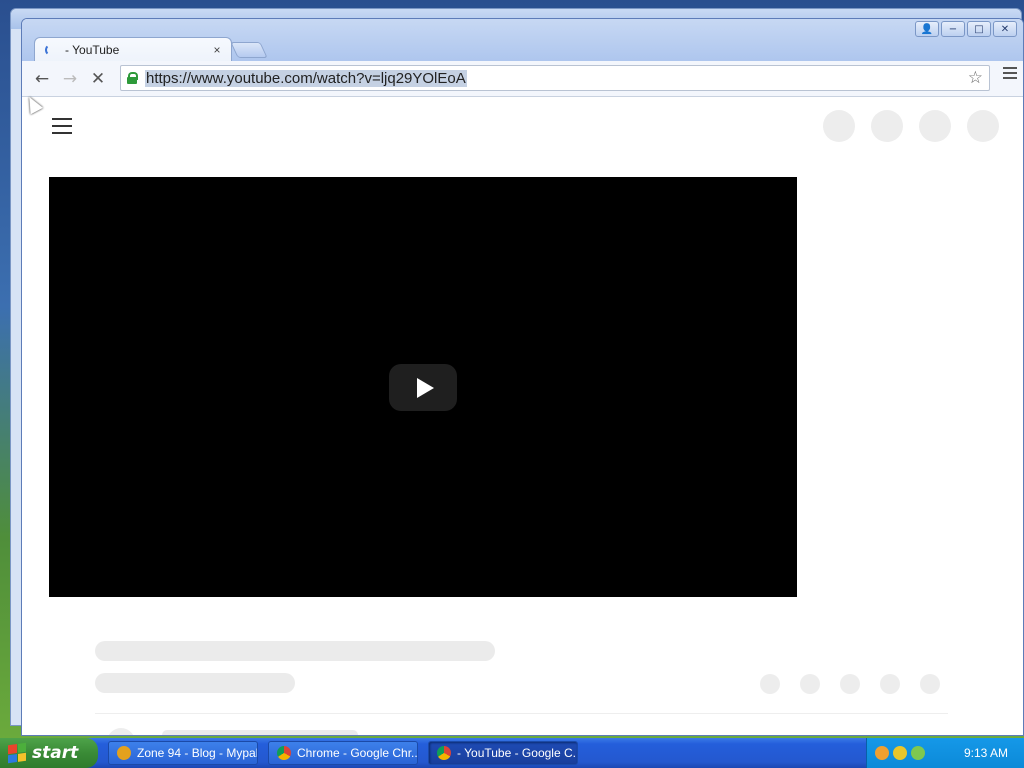 This screenshot has width=1024, height=768. What do you see at coordinates (918, 753) in the screenshot?
I see `network-icon` at bounding box center [918, 753].